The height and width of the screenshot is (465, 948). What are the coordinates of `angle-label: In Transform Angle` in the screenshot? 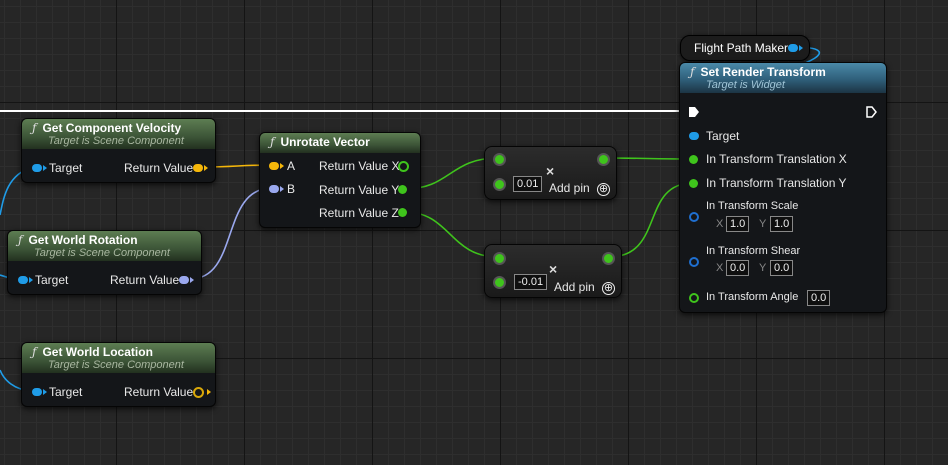 It's located at (752, 297).